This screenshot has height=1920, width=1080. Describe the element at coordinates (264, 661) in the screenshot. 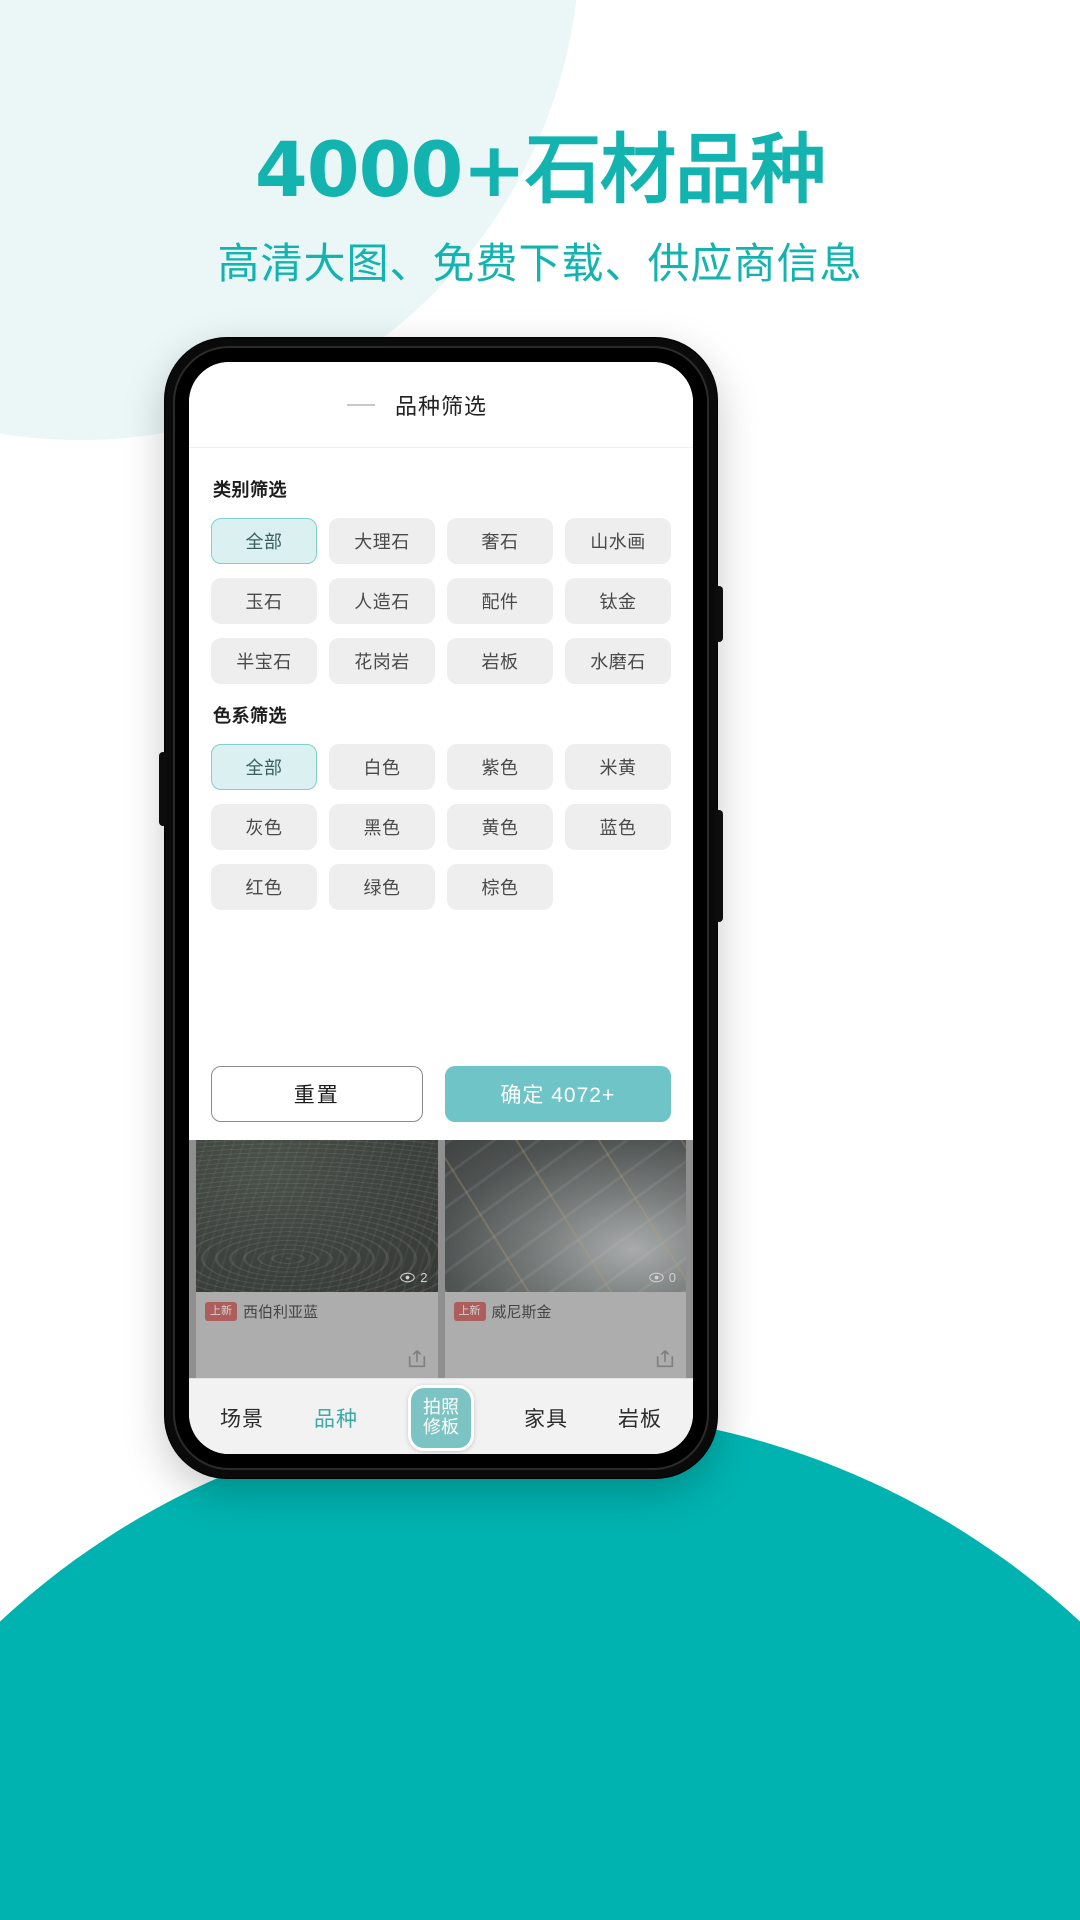

I see `chip-category-8: 半宝石` at that location.